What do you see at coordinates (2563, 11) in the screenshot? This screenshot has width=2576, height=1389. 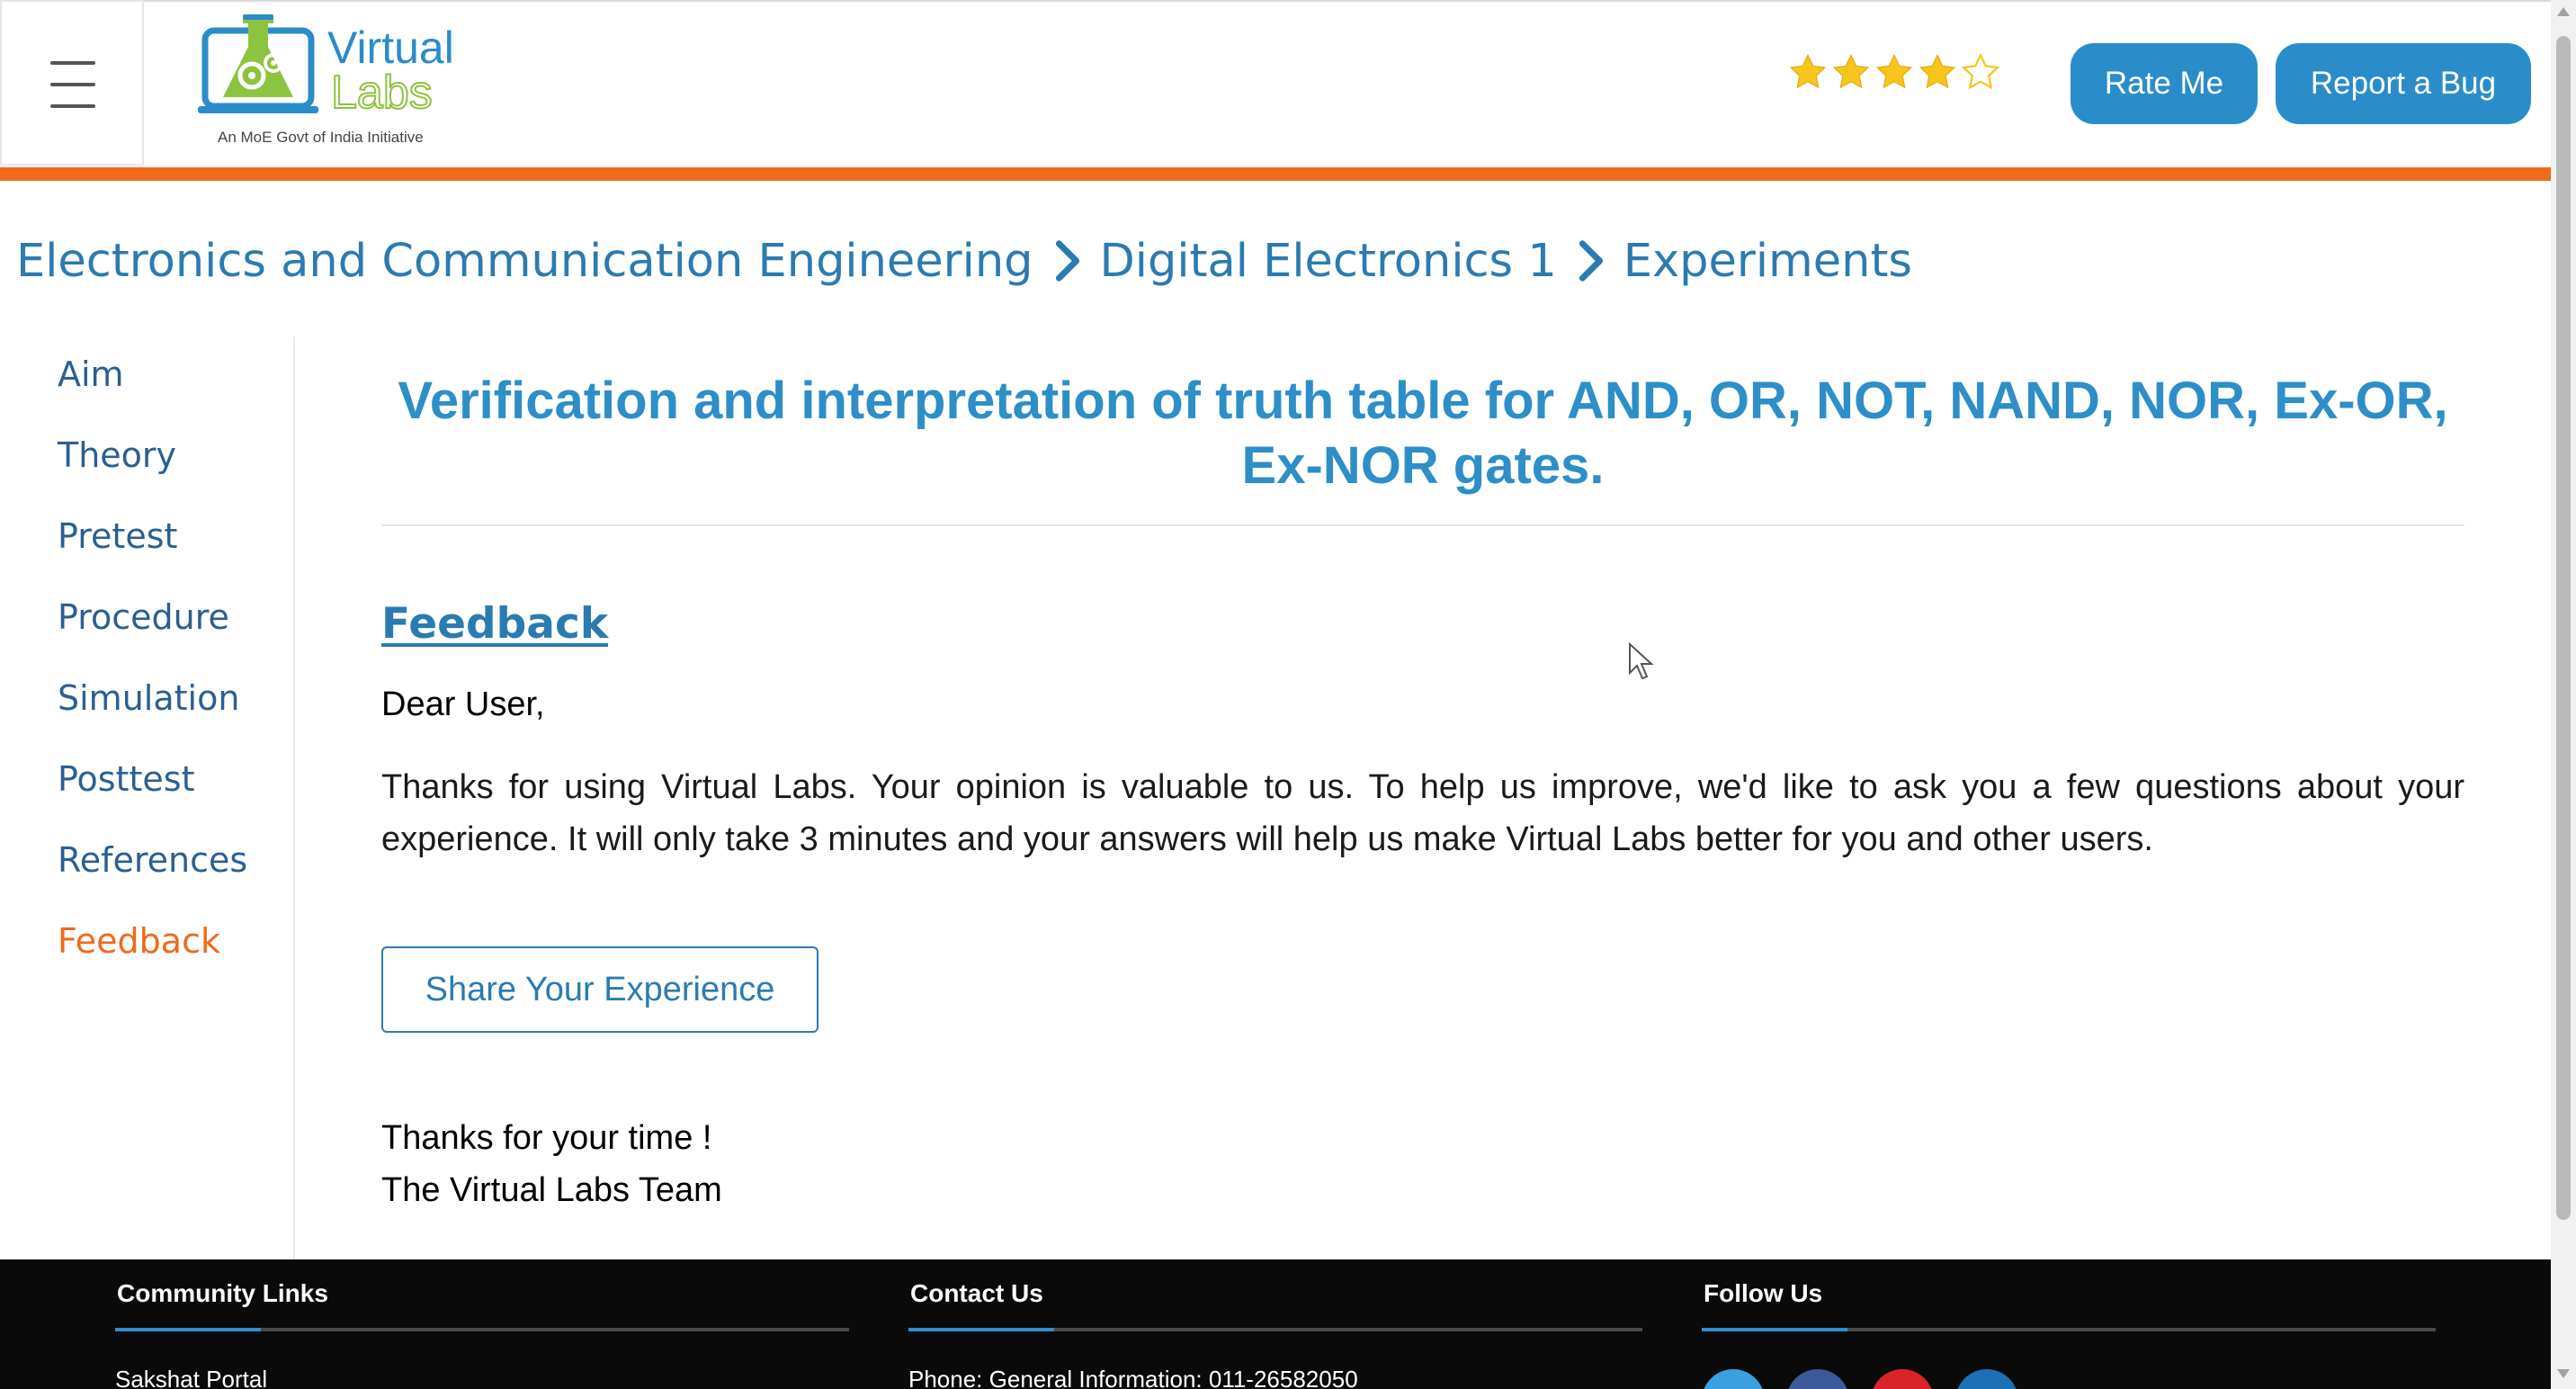 I see `scroll-up-arrow-icon` at bounding box center [2563, 11].